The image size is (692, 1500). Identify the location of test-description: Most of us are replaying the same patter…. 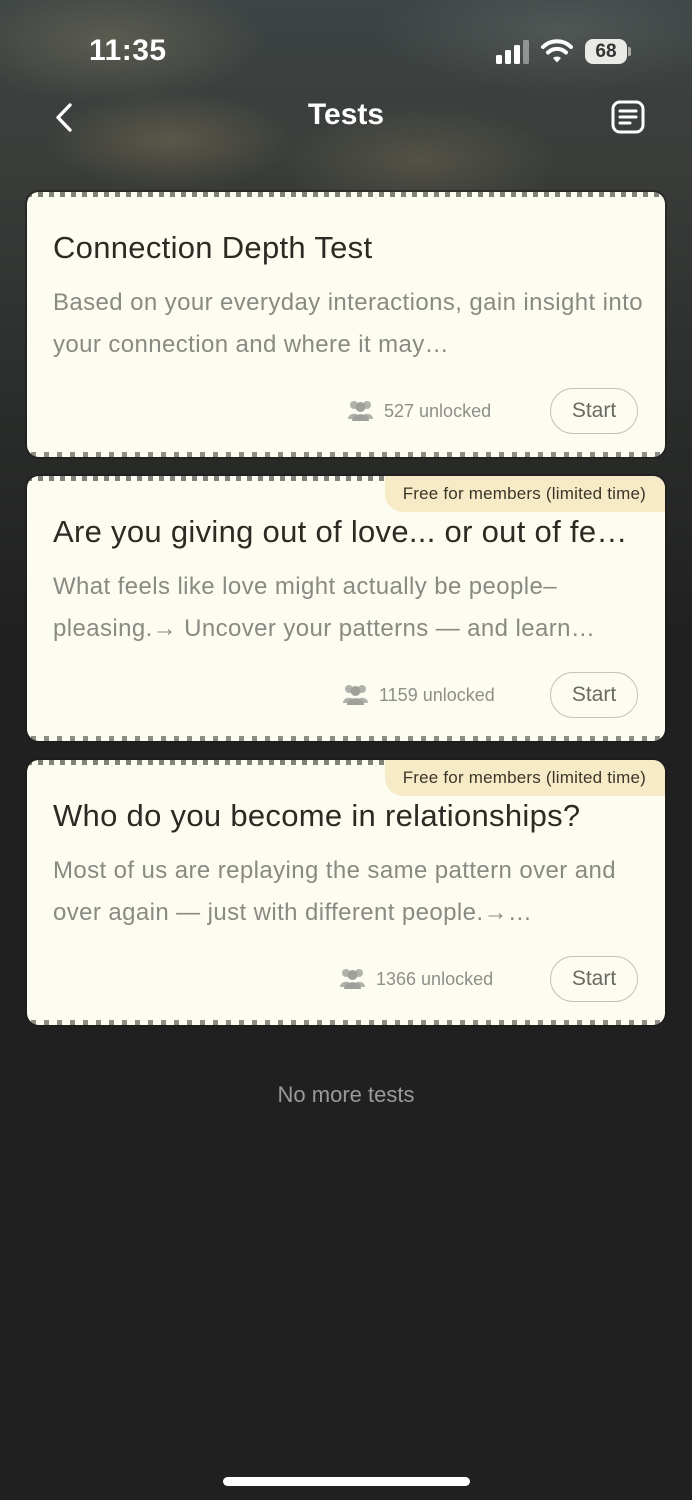
(334, 891).